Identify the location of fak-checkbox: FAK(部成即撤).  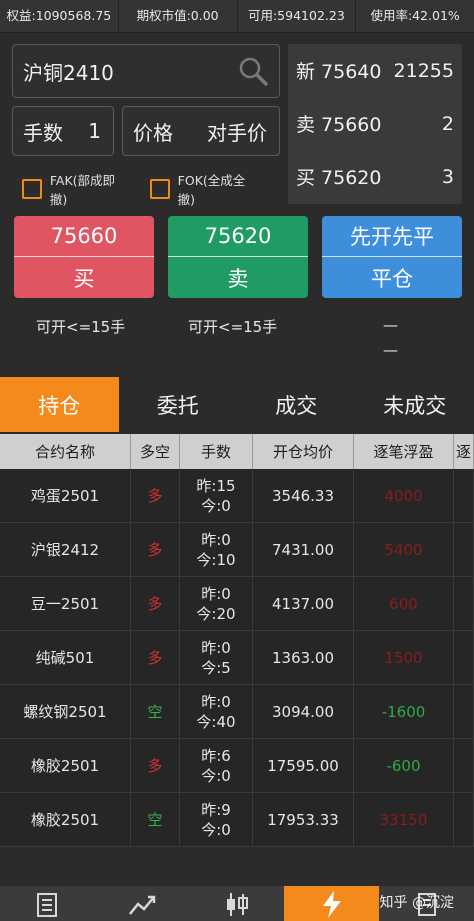
(77, 189).